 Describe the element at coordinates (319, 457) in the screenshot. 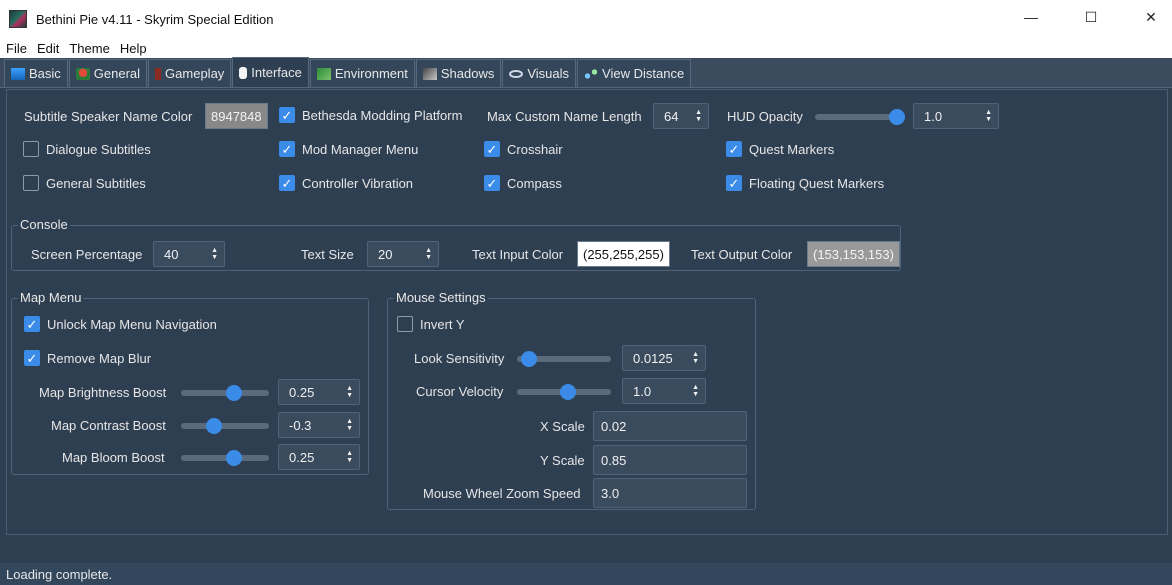

I see `map-bloom-spinbox: 0.25 ▲ ▼` at that location.